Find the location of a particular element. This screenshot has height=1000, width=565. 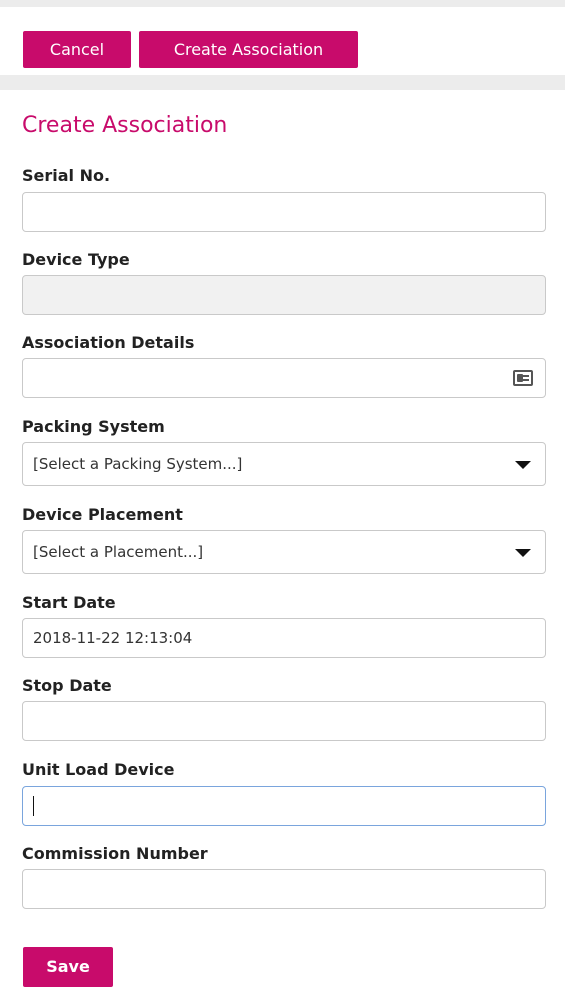

association-details-input is located at coordinates (284, 378).